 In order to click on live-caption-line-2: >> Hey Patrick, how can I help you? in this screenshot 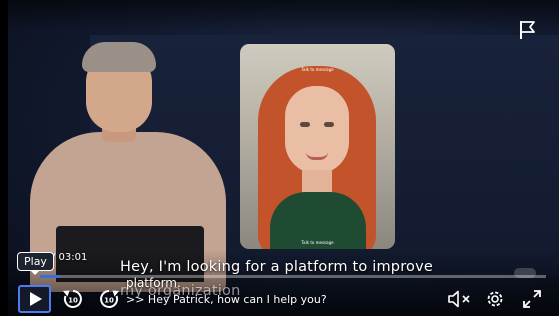, I will do `click(226, 299)`.